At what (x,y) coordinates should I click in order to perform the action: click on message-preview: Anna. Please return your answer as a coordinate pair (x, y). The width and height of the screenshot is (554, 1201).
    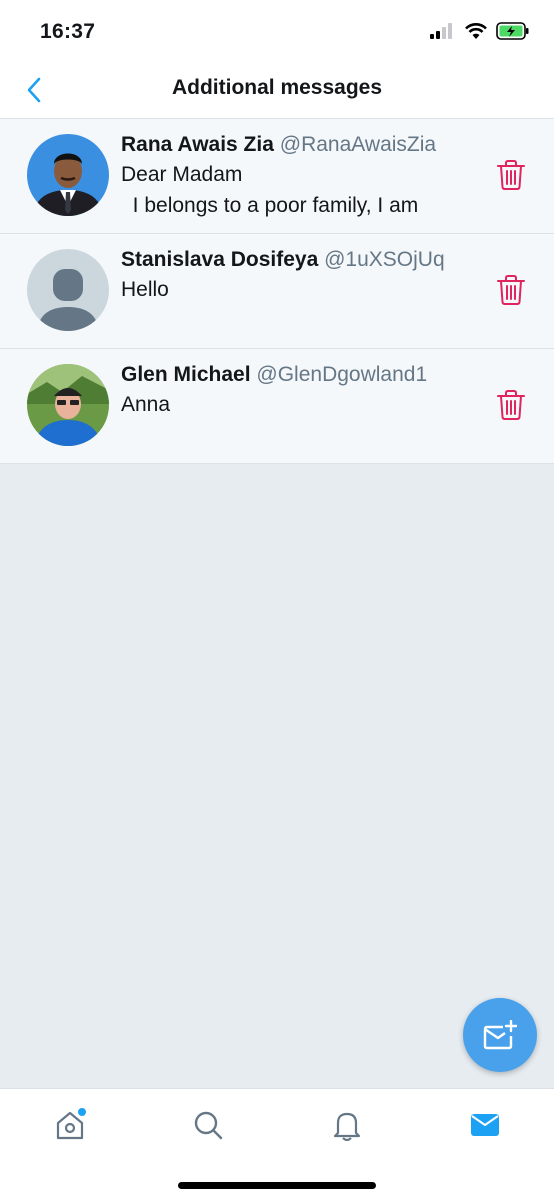
    Looking at the image, I should click on (146, 404).